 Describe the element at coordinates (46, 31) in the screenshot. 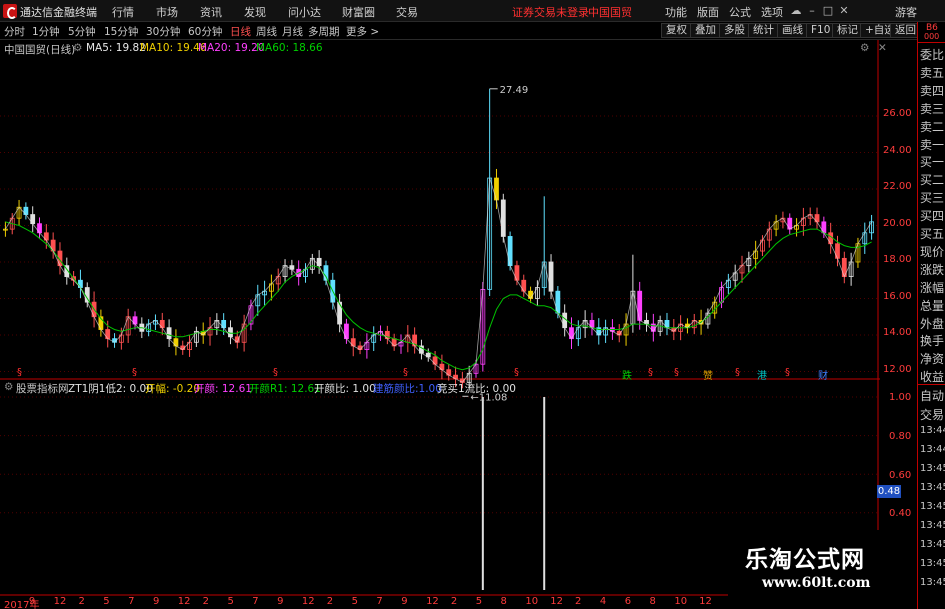

I see `period-1min: 1分钟` at that location.